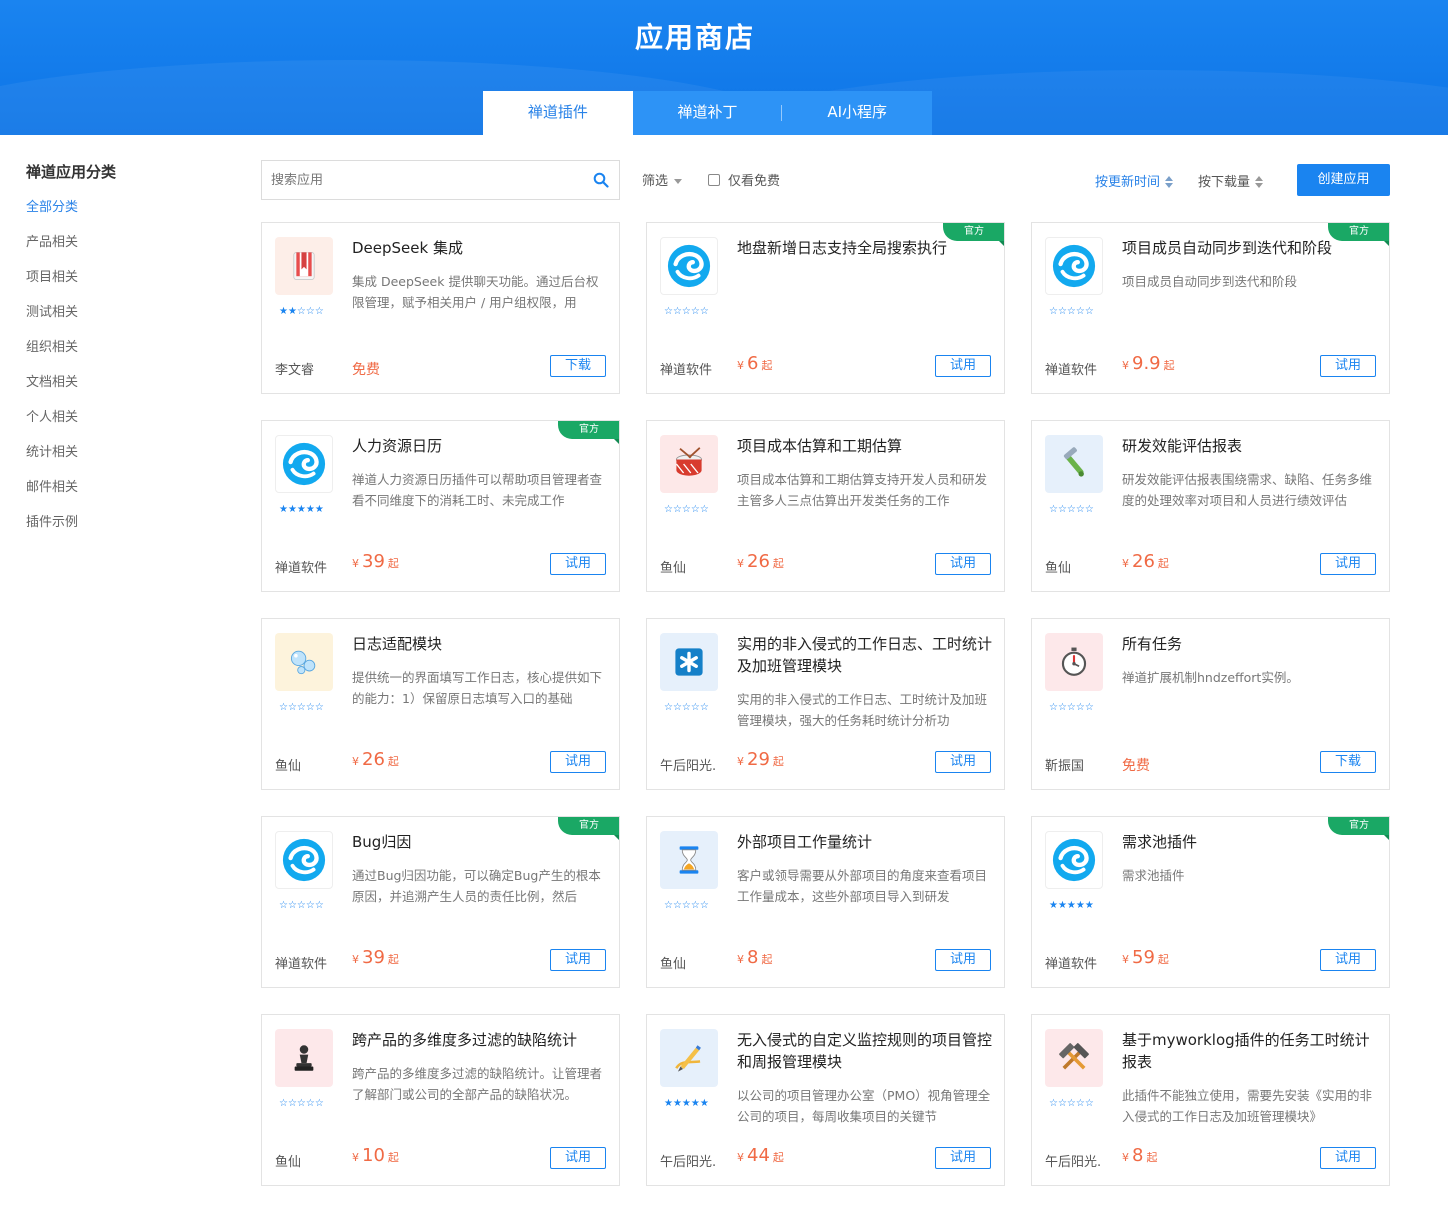 The height and width of the screenshot is (1205, 1448). Describe the element at coordinates (304, 266) in the screenshot. I see `book-icon` at that location.